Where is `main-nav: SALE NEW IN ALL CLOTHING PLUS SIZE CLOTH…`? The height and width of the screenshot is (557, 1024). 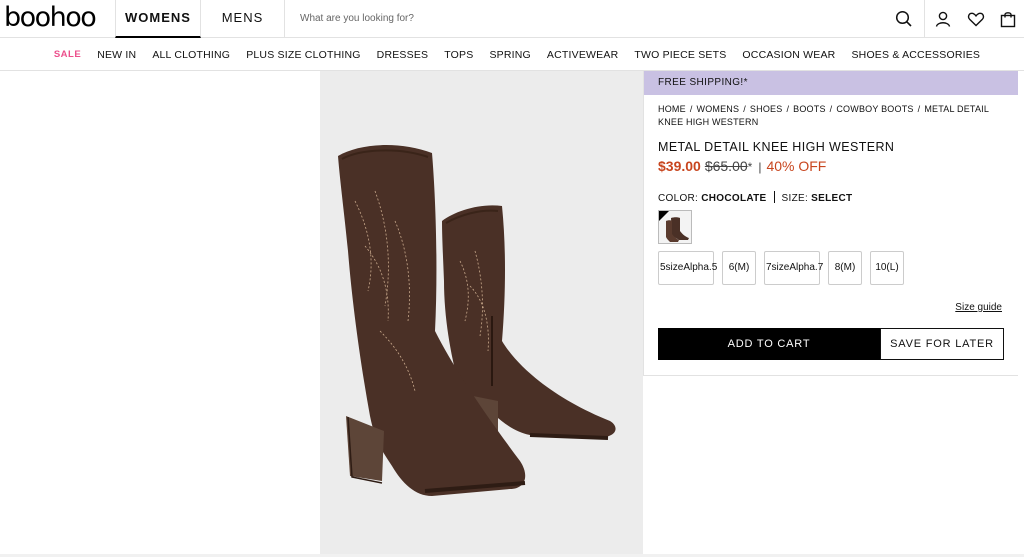
main-nav: SALE NEW IN ALL CLOTHING PLUS SIZE CLOTH… is located at coordinates (512, 55).